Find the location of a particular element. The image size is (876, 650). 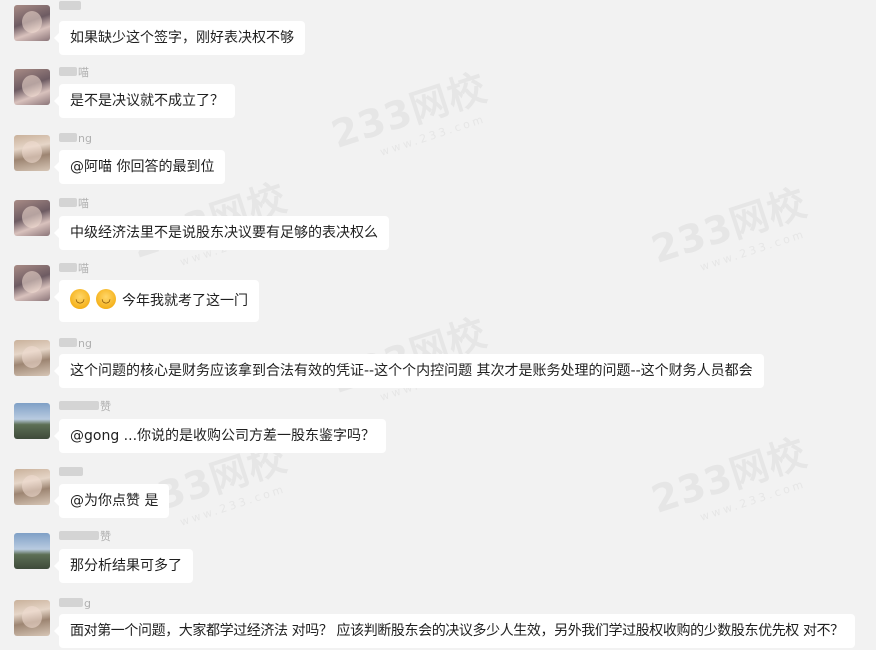

message-bubble: 如果缺少这个签字，刚好表决权不够 is located at coordinates (179, 38).